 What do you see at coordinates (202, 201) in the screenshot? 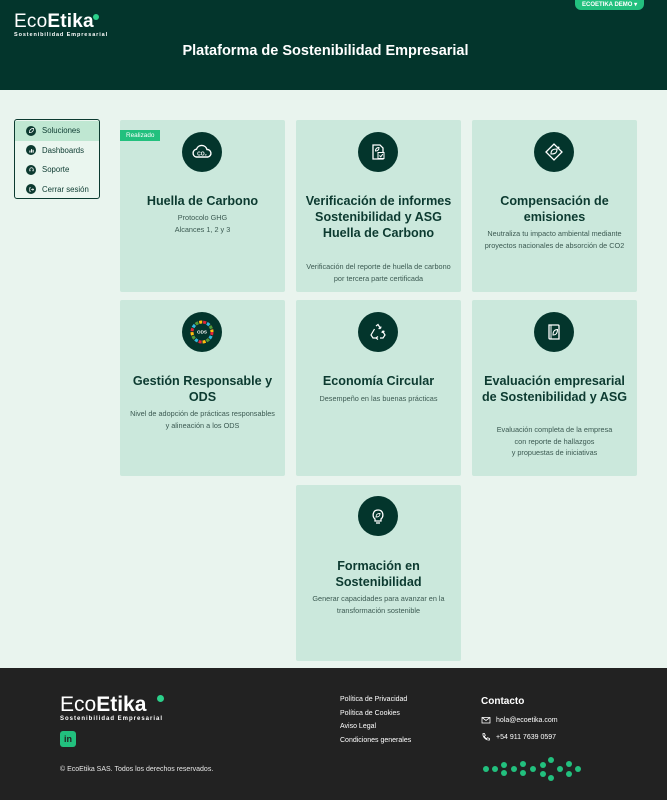
I see `card-title: Huella de Carbono` at bounding box center [202, 201].